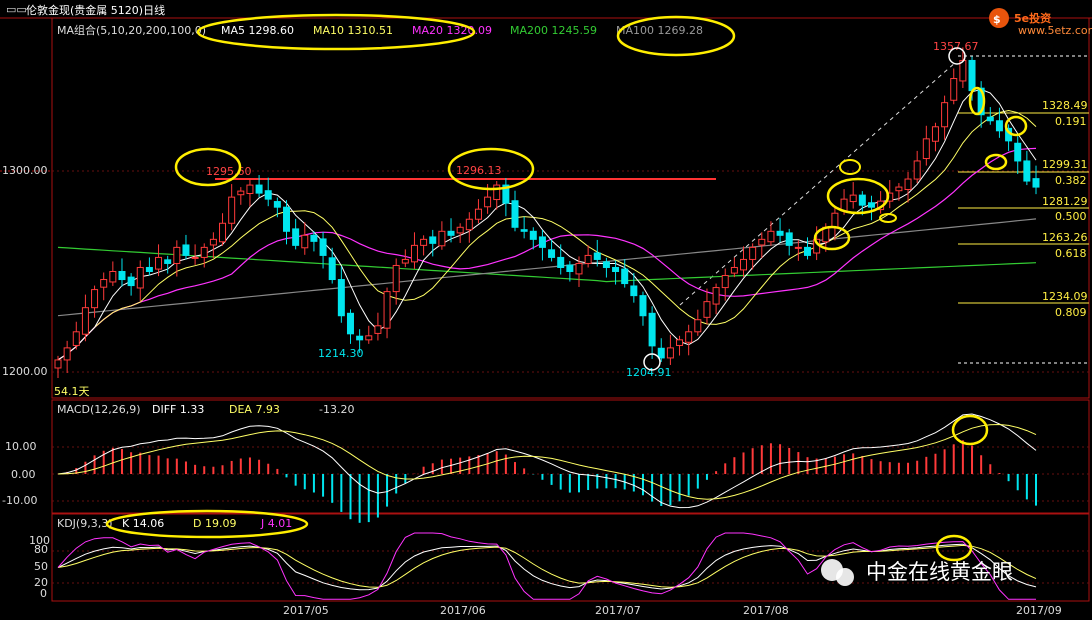  I want to click on macd-axis-0: 0.00, so click(23, 474).